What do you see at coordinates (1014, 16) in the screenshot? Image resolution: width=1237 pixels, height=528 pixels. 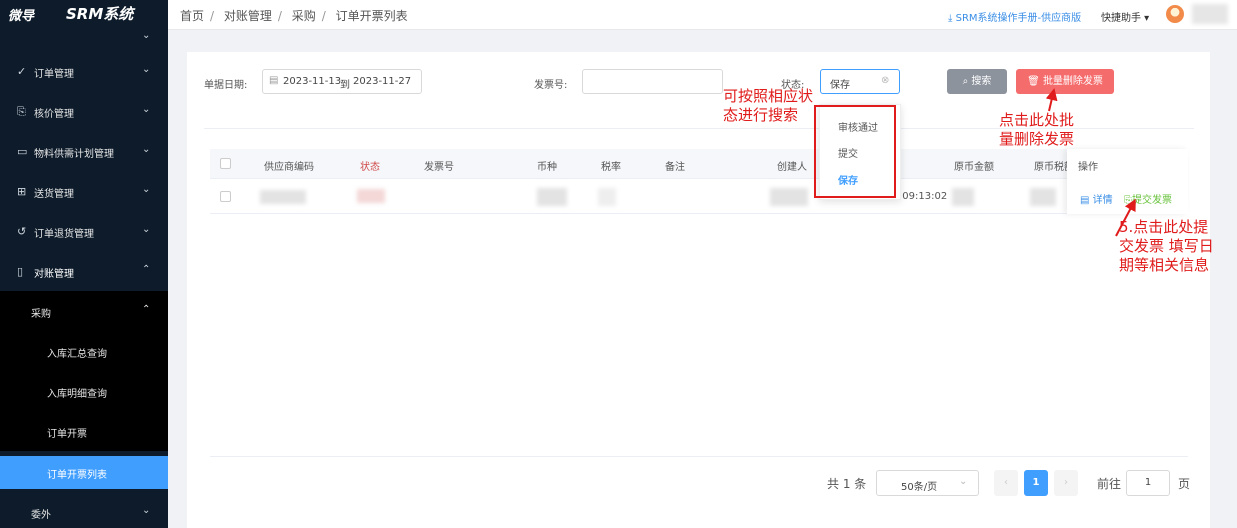 I see `manual-download-link: ⤓ SRM系统操作手册-供应商版` at bounding box center [1014, 16].